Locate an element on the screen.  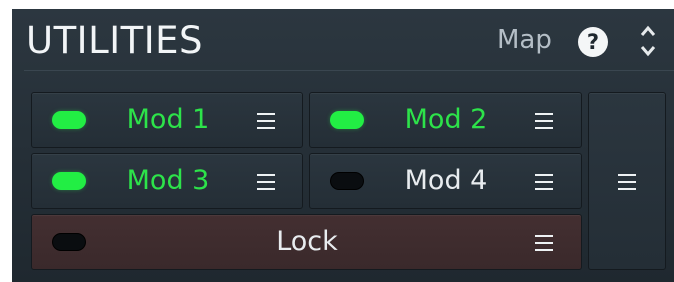
mod-4-button: Mod 4 is located at coordinates (445, 181).